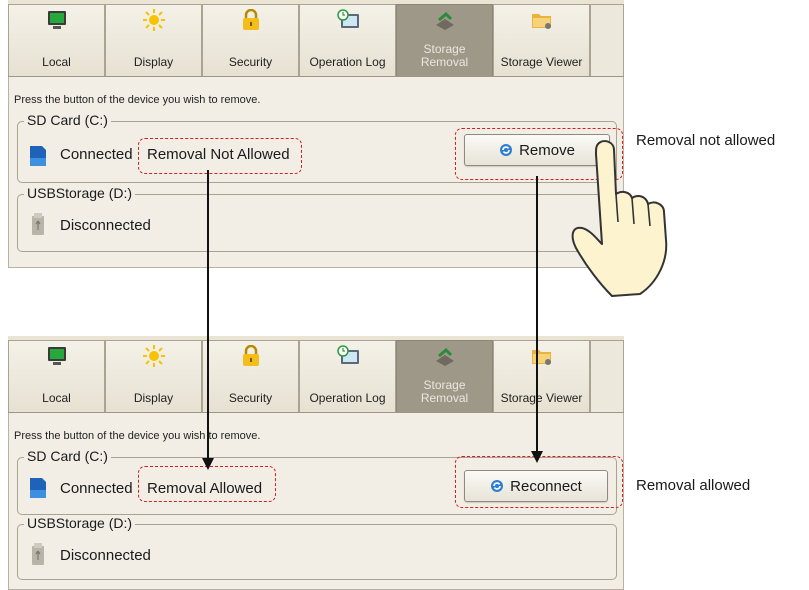 The width and height of the screenshot is (809, 590). Describe the element at coordinates (208, 464) in the screenshot. I see `arrow-removal-status-head` at that location.